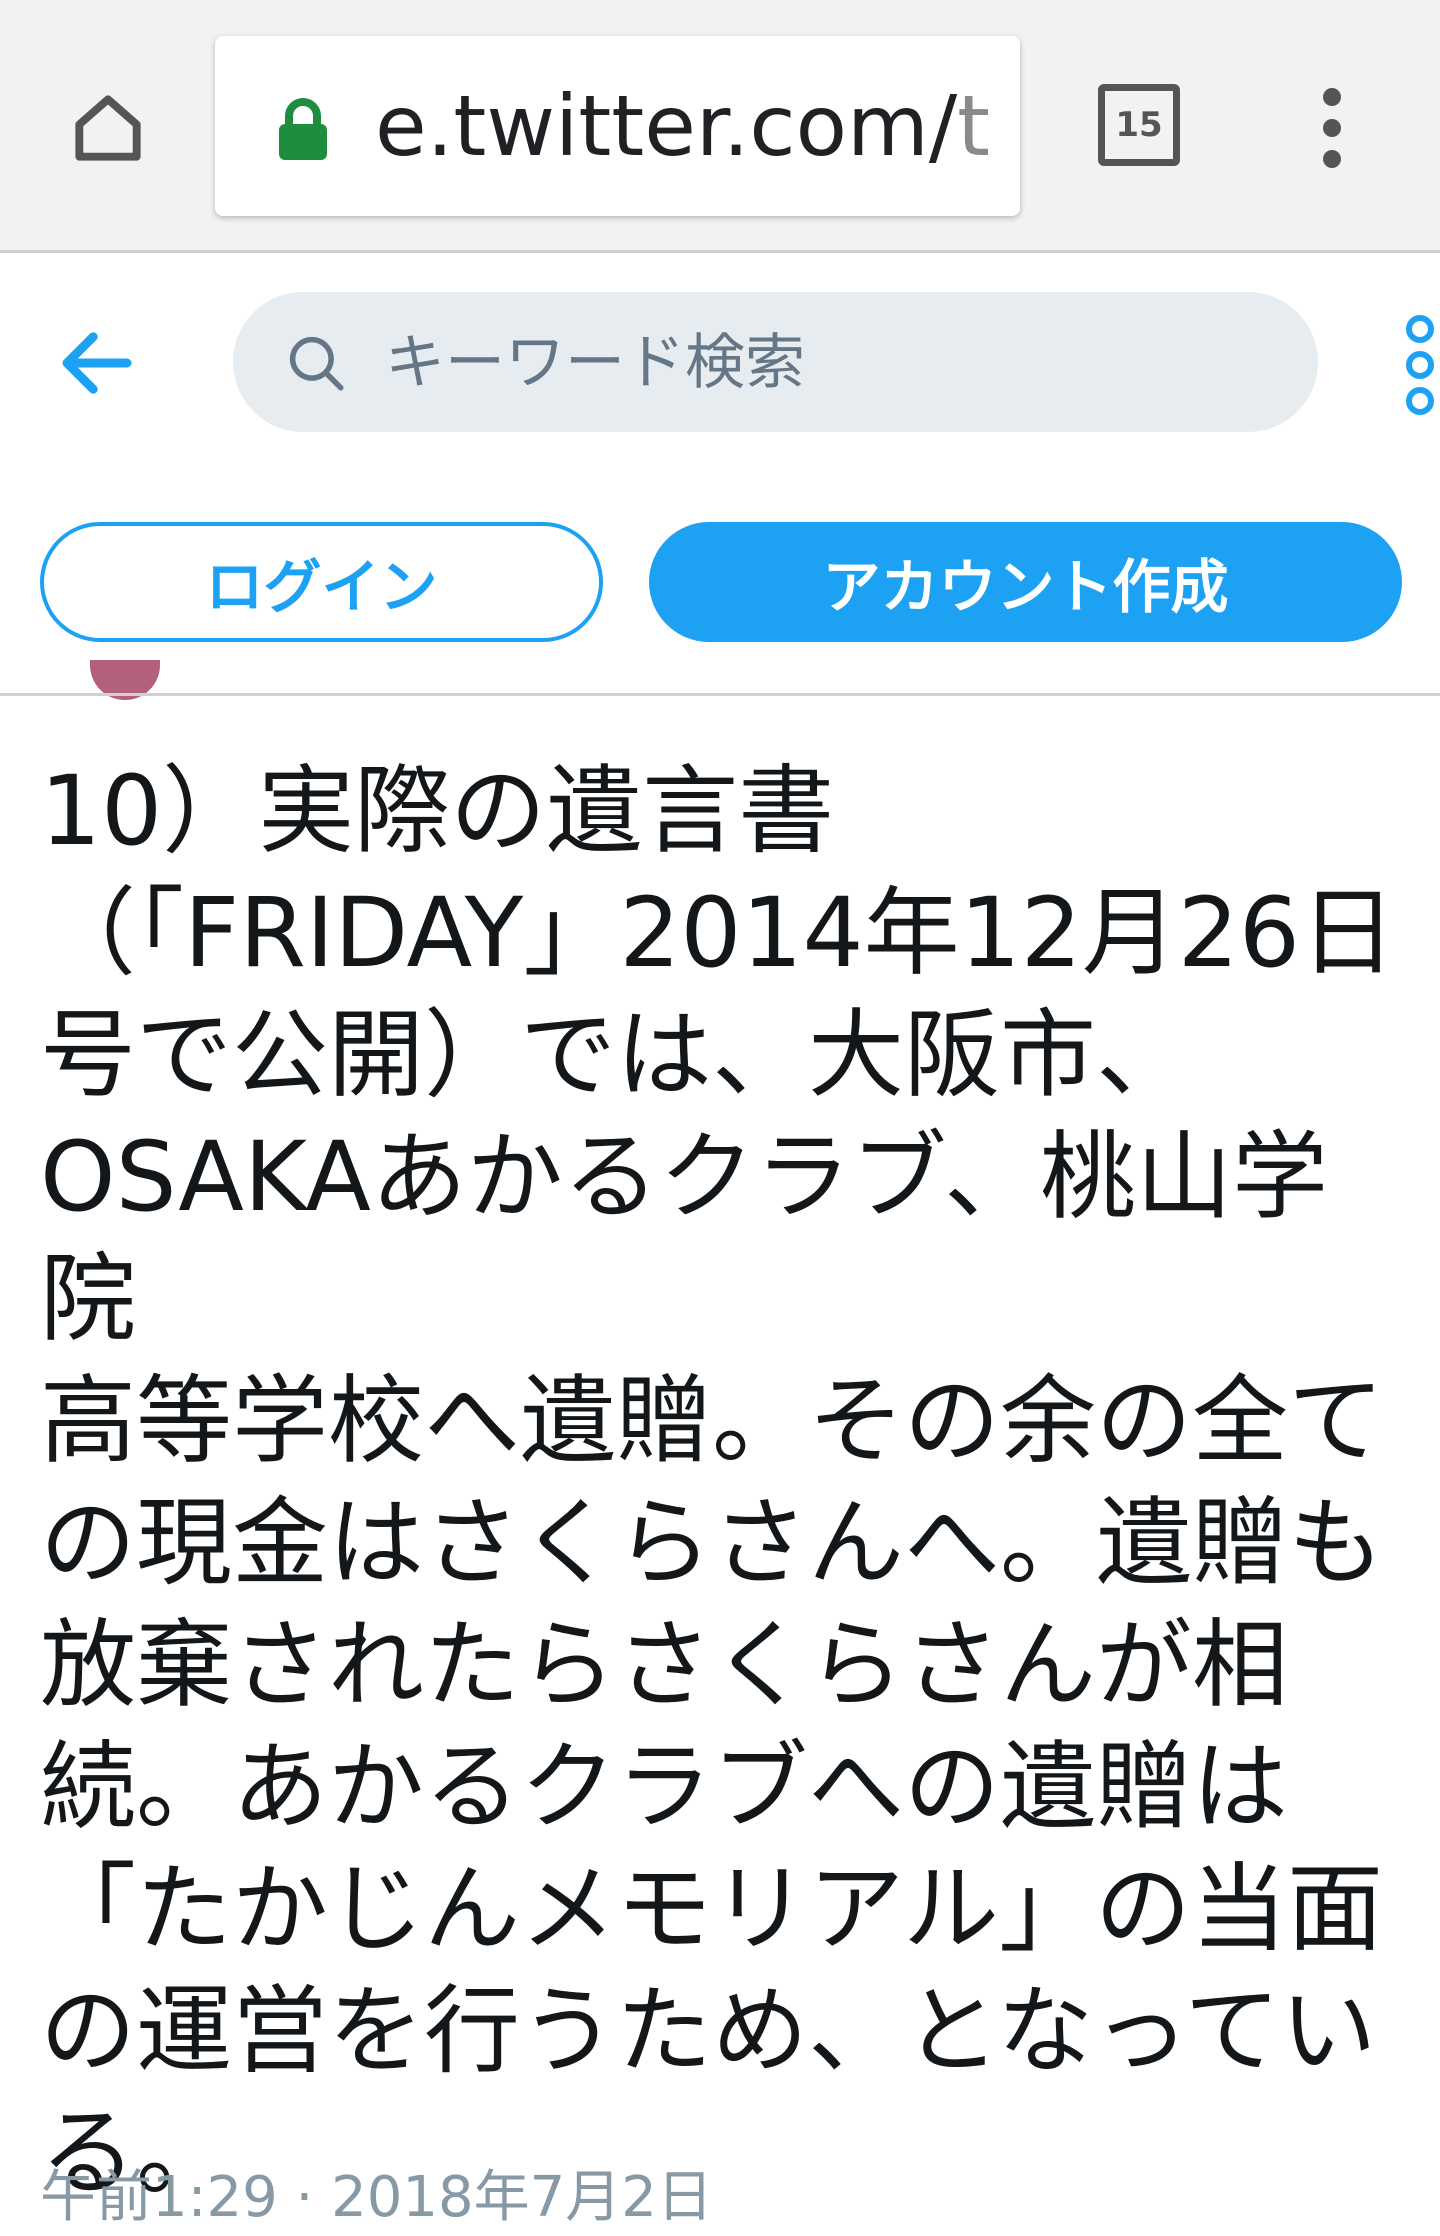  What do you see at coordinates (97, 363) in the screenshot?
I see `back-arrow-icon` at bounding box center [97, 363].